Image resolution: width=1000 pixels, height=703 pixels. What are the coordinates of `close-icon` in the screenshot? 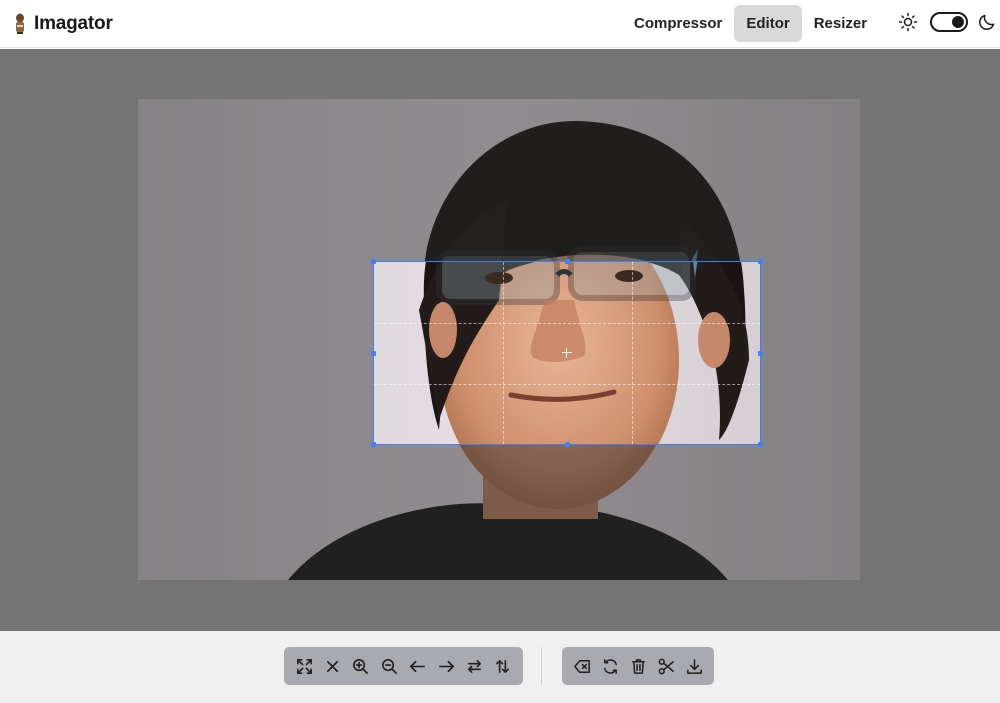 It's located at (333, 666).